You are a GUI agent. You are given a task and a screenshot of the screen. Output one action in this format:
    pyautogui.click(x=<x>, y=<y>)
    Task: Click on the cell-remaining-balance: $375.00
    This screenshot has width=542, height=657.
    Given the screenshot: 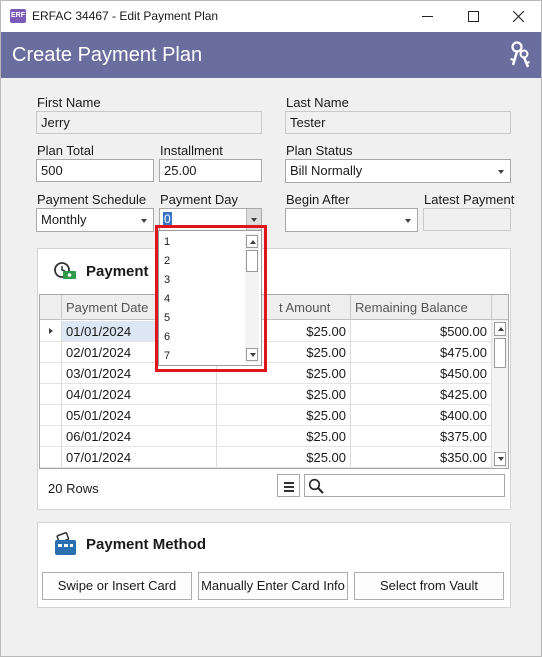 What is the action you would take?
    pyautogui.click(x=421, y=436)
    